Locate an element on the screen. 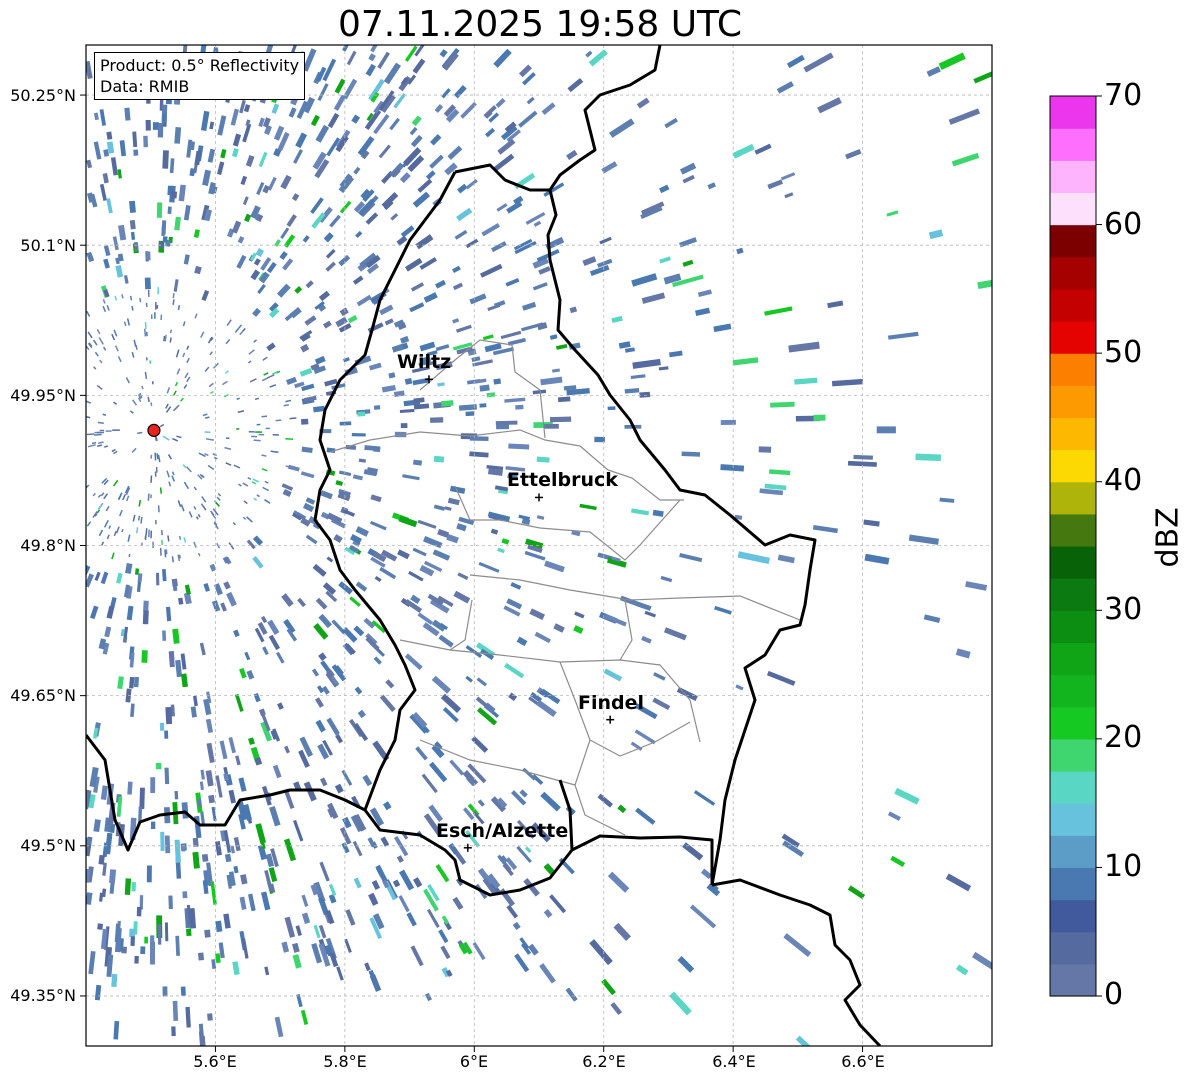  place-label-esch-alzette: Esch/Alzette is located at coordinates (502, 831).